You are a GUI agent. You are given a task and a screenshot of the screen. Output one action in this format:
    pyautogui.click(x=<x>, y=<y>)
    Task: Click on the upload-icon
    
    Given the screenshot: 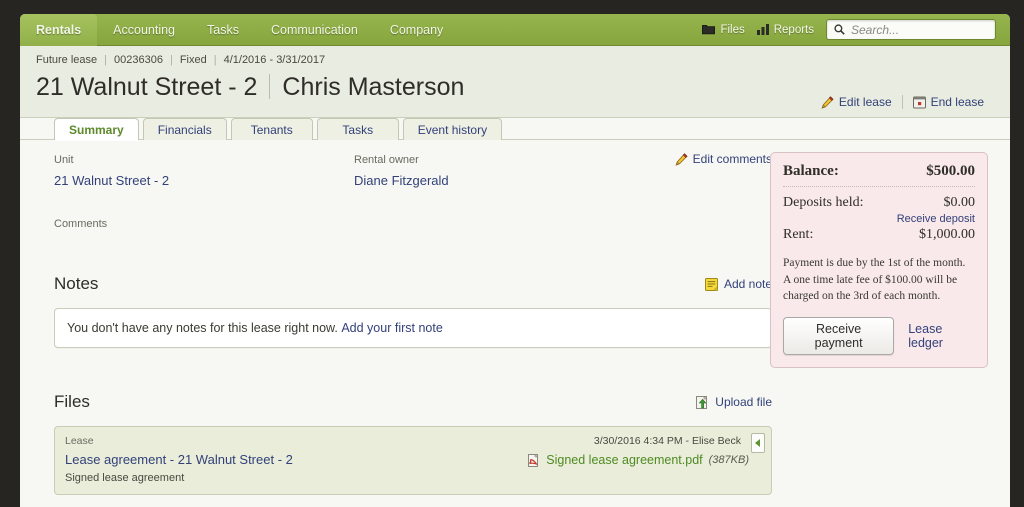 What is the action you would take?
    pyautogui.click(x=702, y=402)
    